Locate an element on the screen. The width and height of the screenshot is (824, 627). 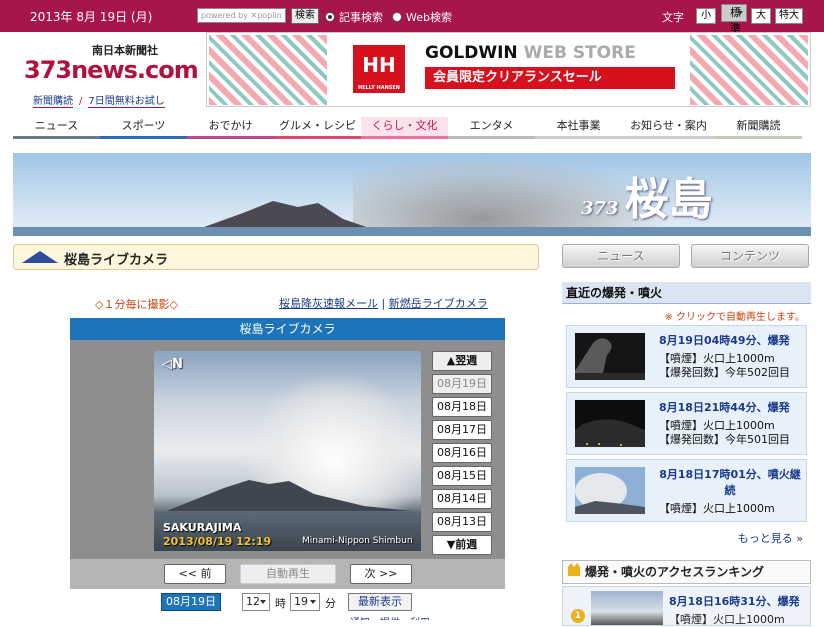
hour-unit: 時 is located at coordinates (280, 603).